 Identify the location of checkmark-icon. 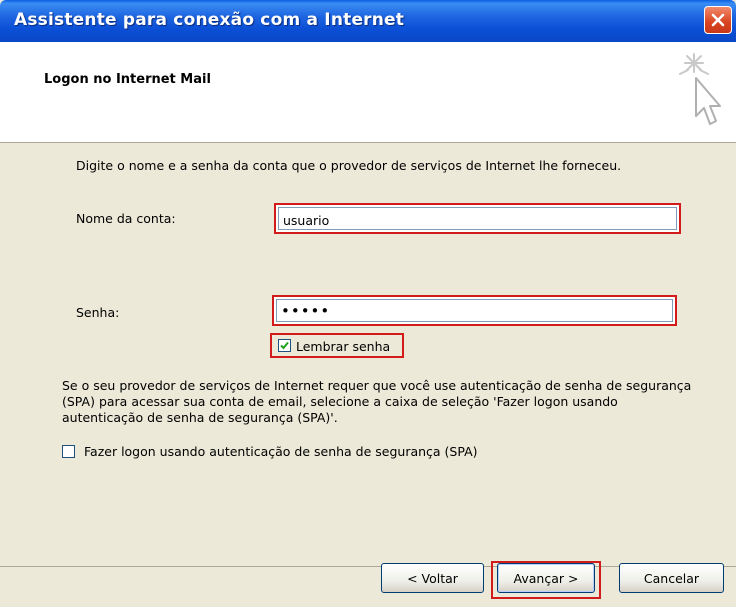
(284, 345).